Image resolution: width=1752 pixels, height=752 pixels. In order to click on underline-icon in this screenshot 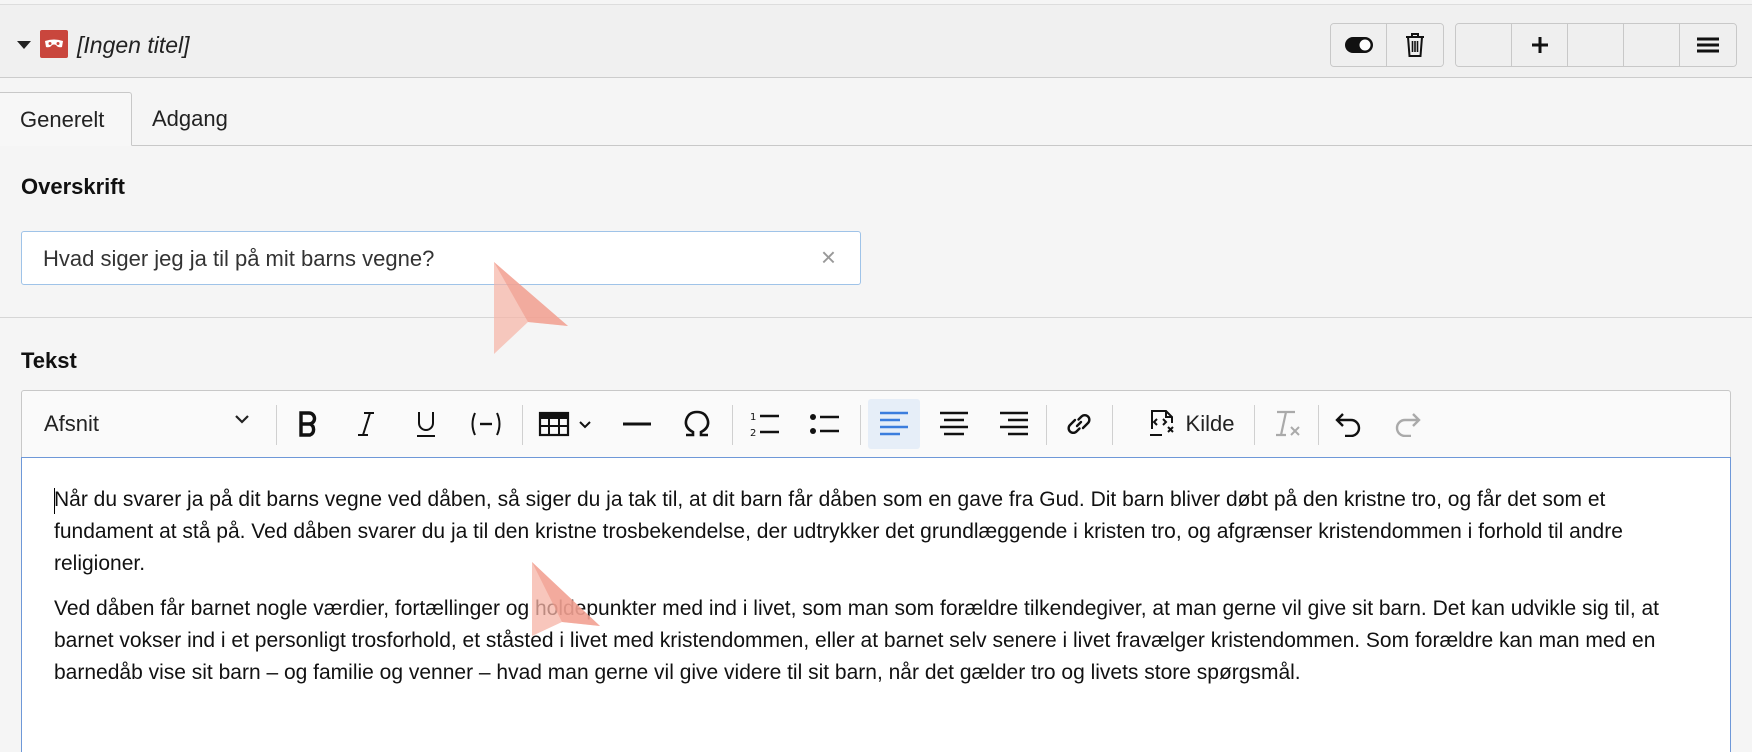, I will do `click(426, 424)`.